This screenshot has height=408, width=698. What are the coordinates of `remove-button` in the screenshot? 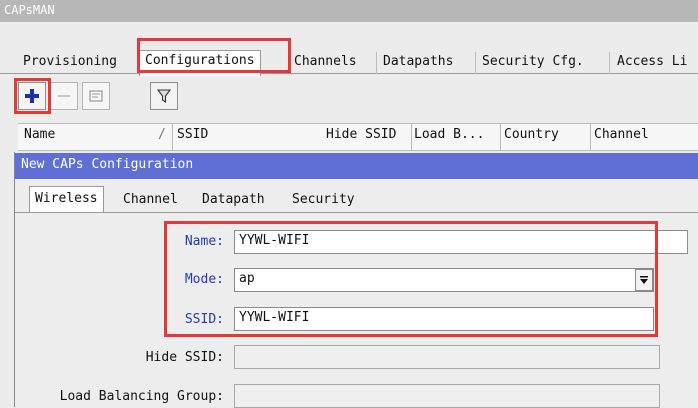 It's located at (64, 96).